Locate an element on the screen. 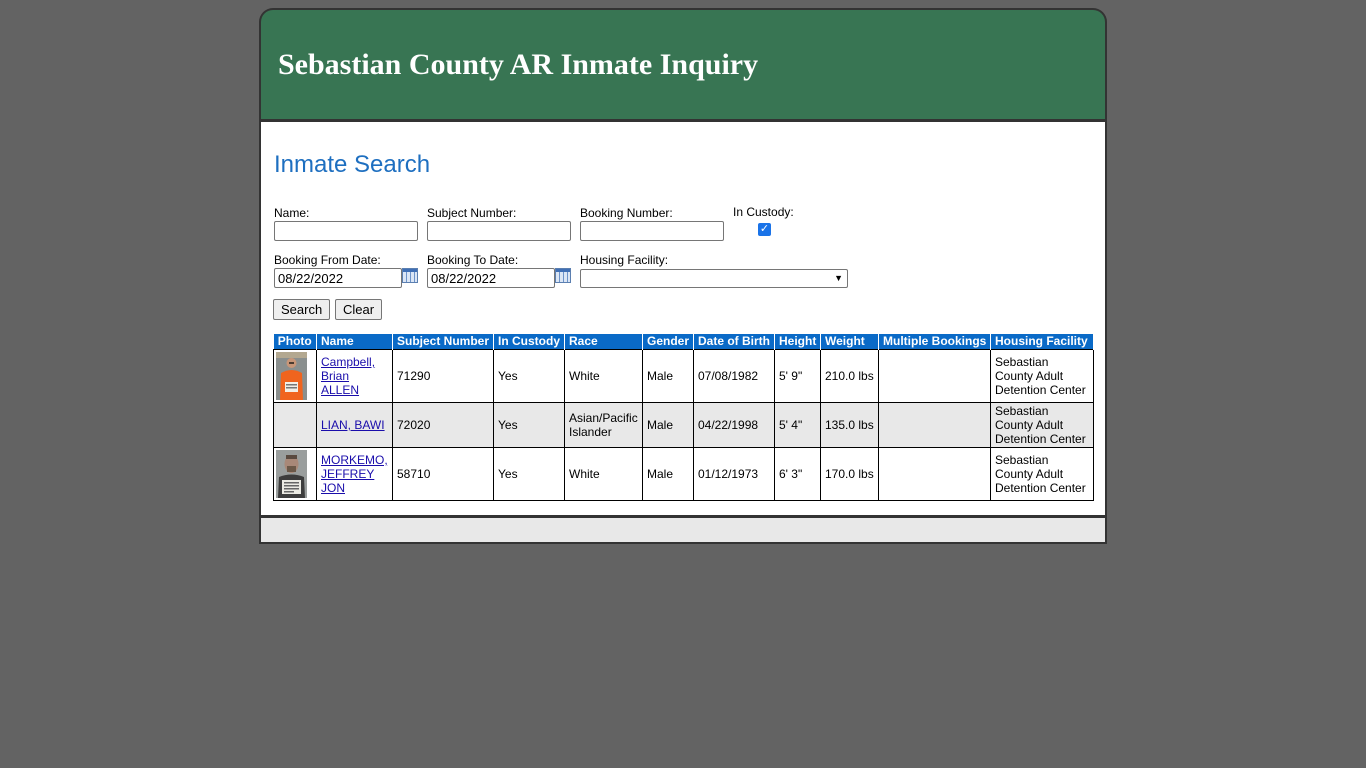 The image size is (1366, 768). name-field-group: Name: is located at coordinates (346, 223).